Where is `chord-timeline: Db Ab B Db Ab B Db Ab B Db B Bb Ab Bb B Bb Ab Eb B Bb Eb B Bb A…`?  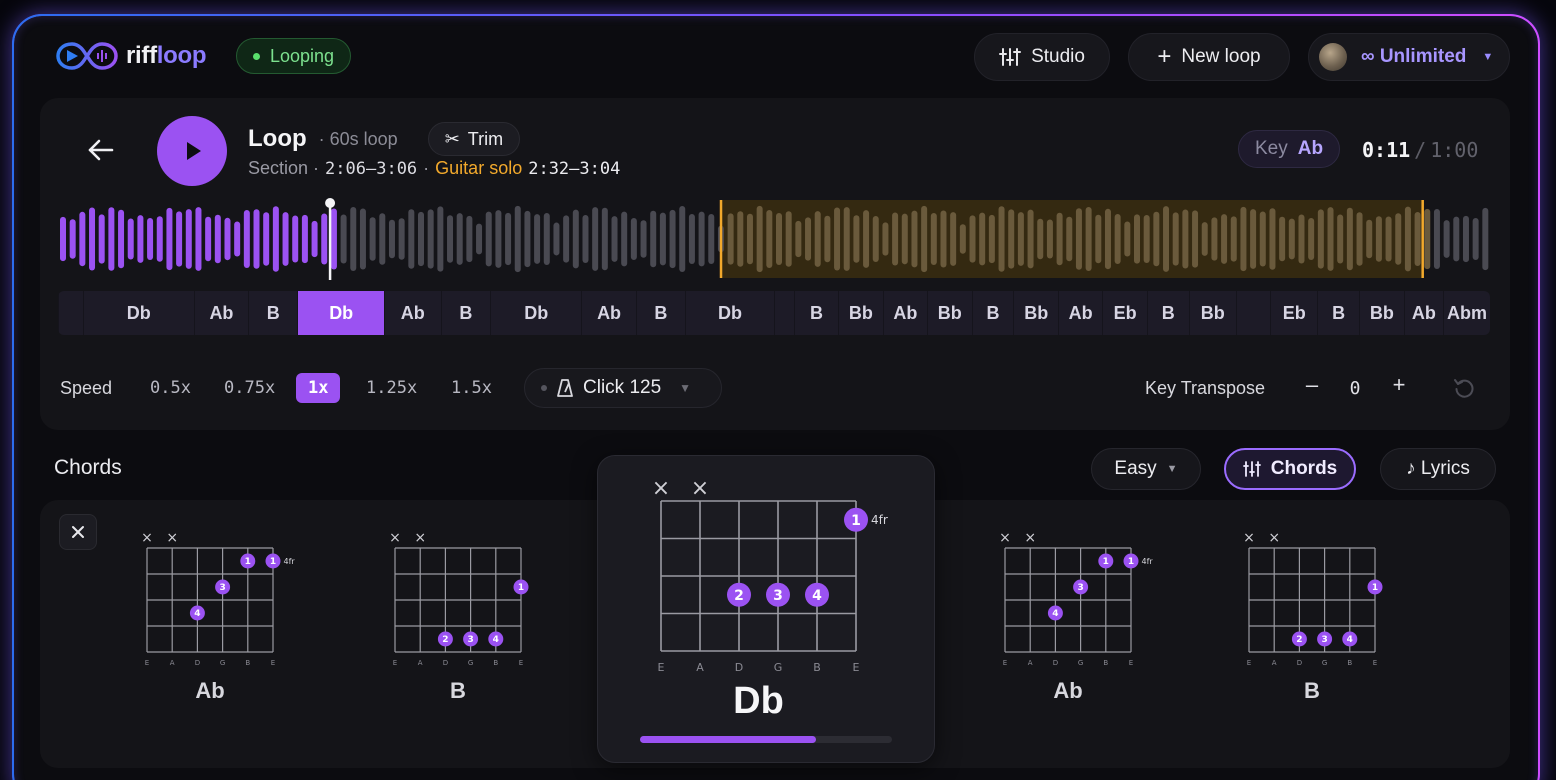 chord-timeline: Db Ab B Db Ab B Db Ab B Db B Bb Ab Bb B Bb Ab Eb B Bb Eb B Bb A… is located at coordinates (774, 313).